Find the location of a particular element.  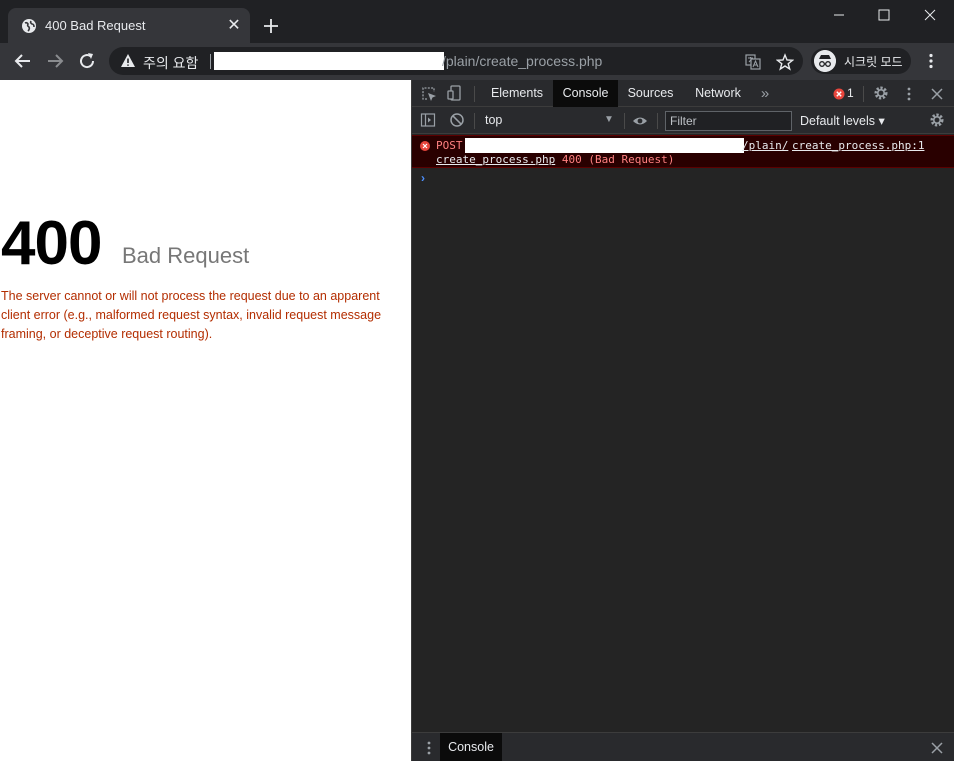

response-status: 400 (Bad Request) is located at coordinates (618, 159).